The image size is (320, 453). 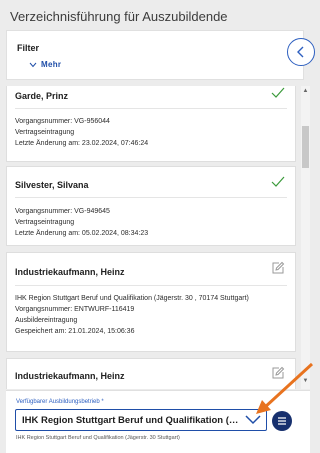 What do you see at coordinates (52, 185) in the screenshot?
I see `card-name: Silvester, Silvana` at bounding box center [52, 185].